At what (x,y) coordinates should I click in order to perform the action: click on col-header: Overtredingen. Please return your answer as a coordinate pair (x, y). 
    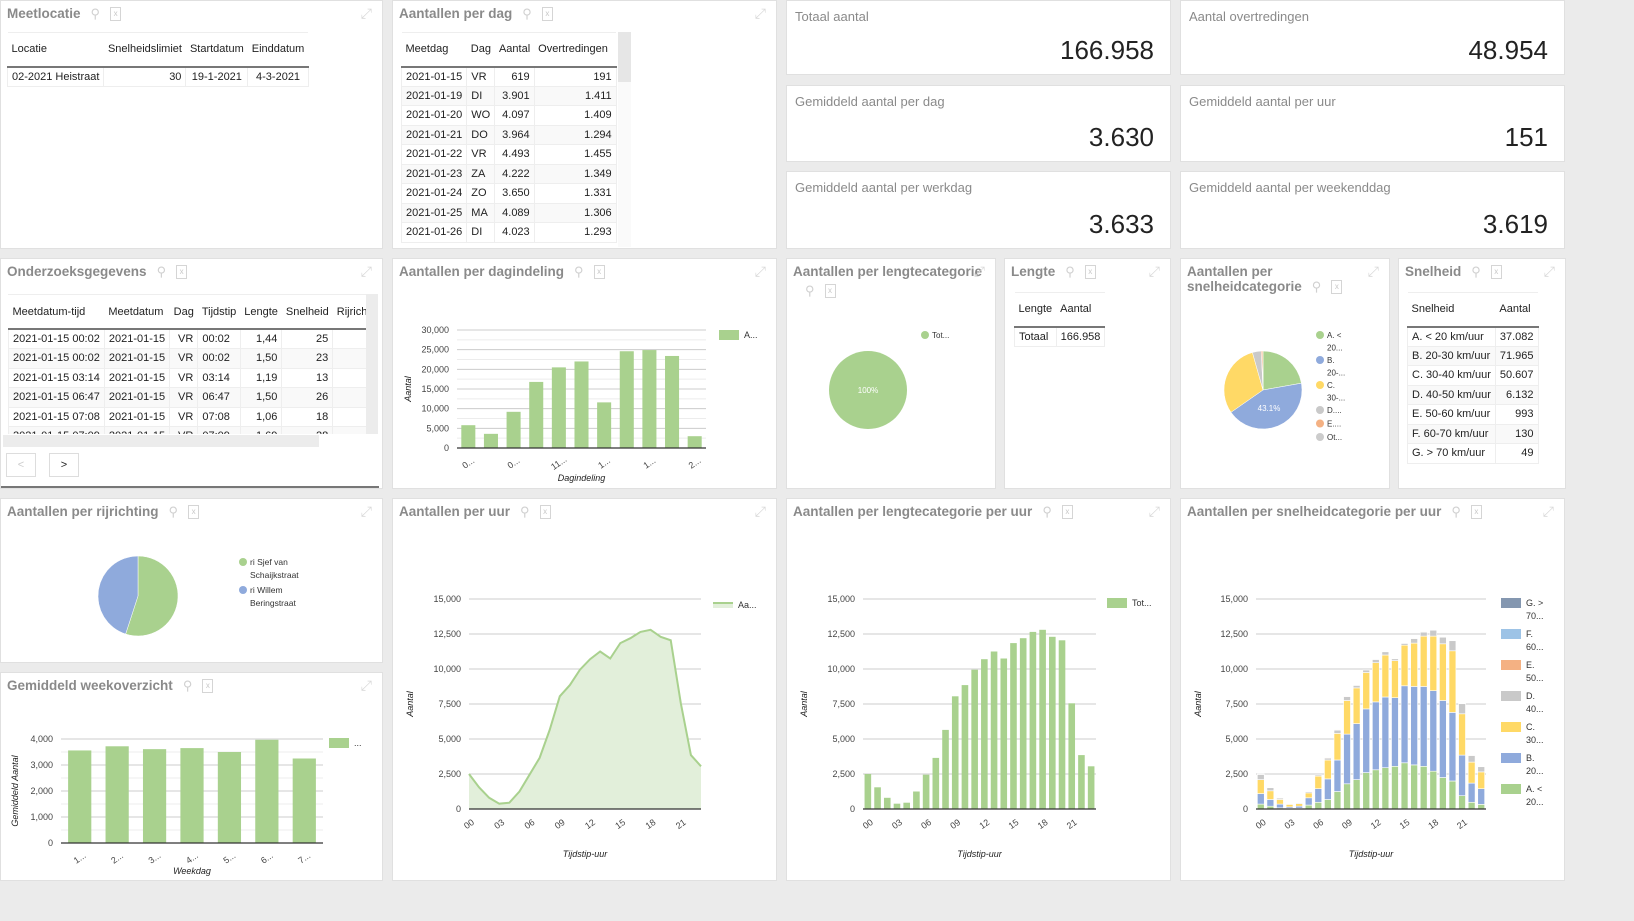
    Looking at the image, I should click on (575, 50).